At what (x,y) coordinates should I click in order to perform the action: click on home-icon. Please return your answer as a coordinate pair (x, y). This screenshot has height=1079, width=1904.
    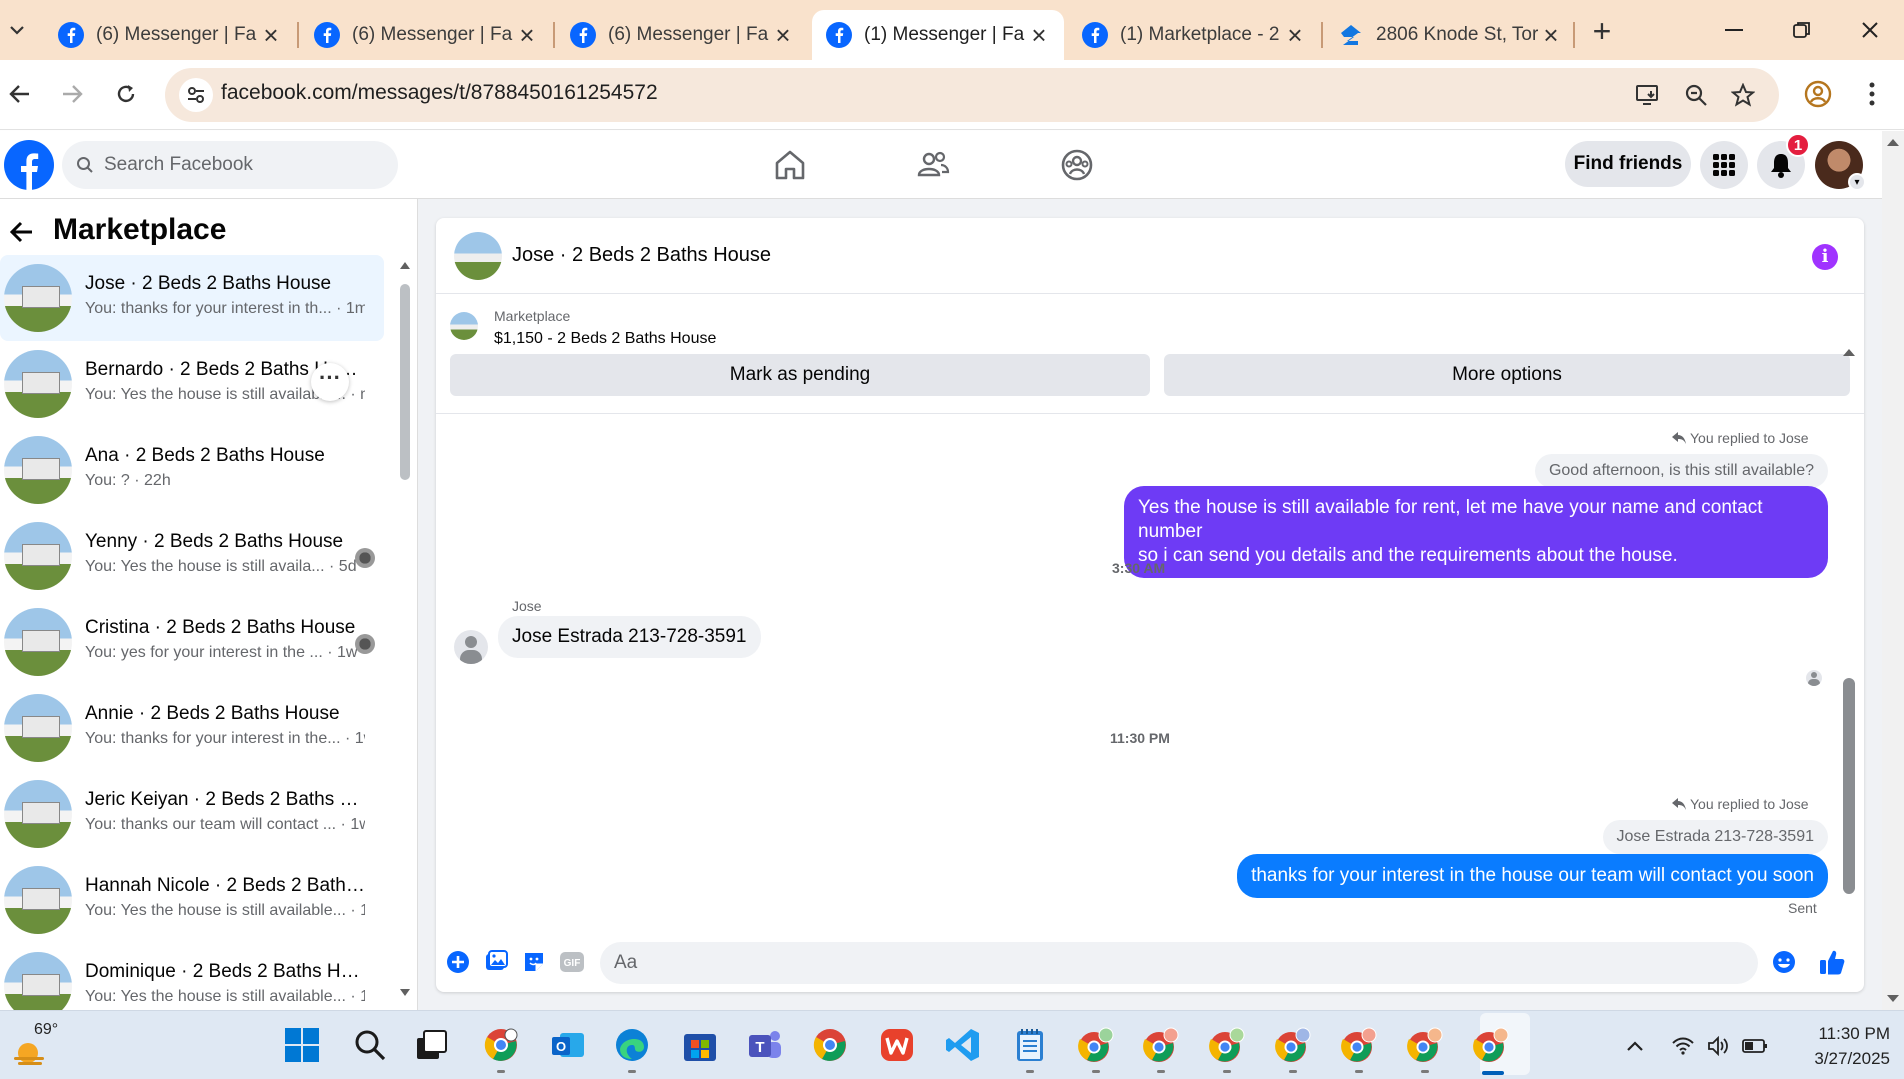
    Looking at the image, I should click on (790, 165).